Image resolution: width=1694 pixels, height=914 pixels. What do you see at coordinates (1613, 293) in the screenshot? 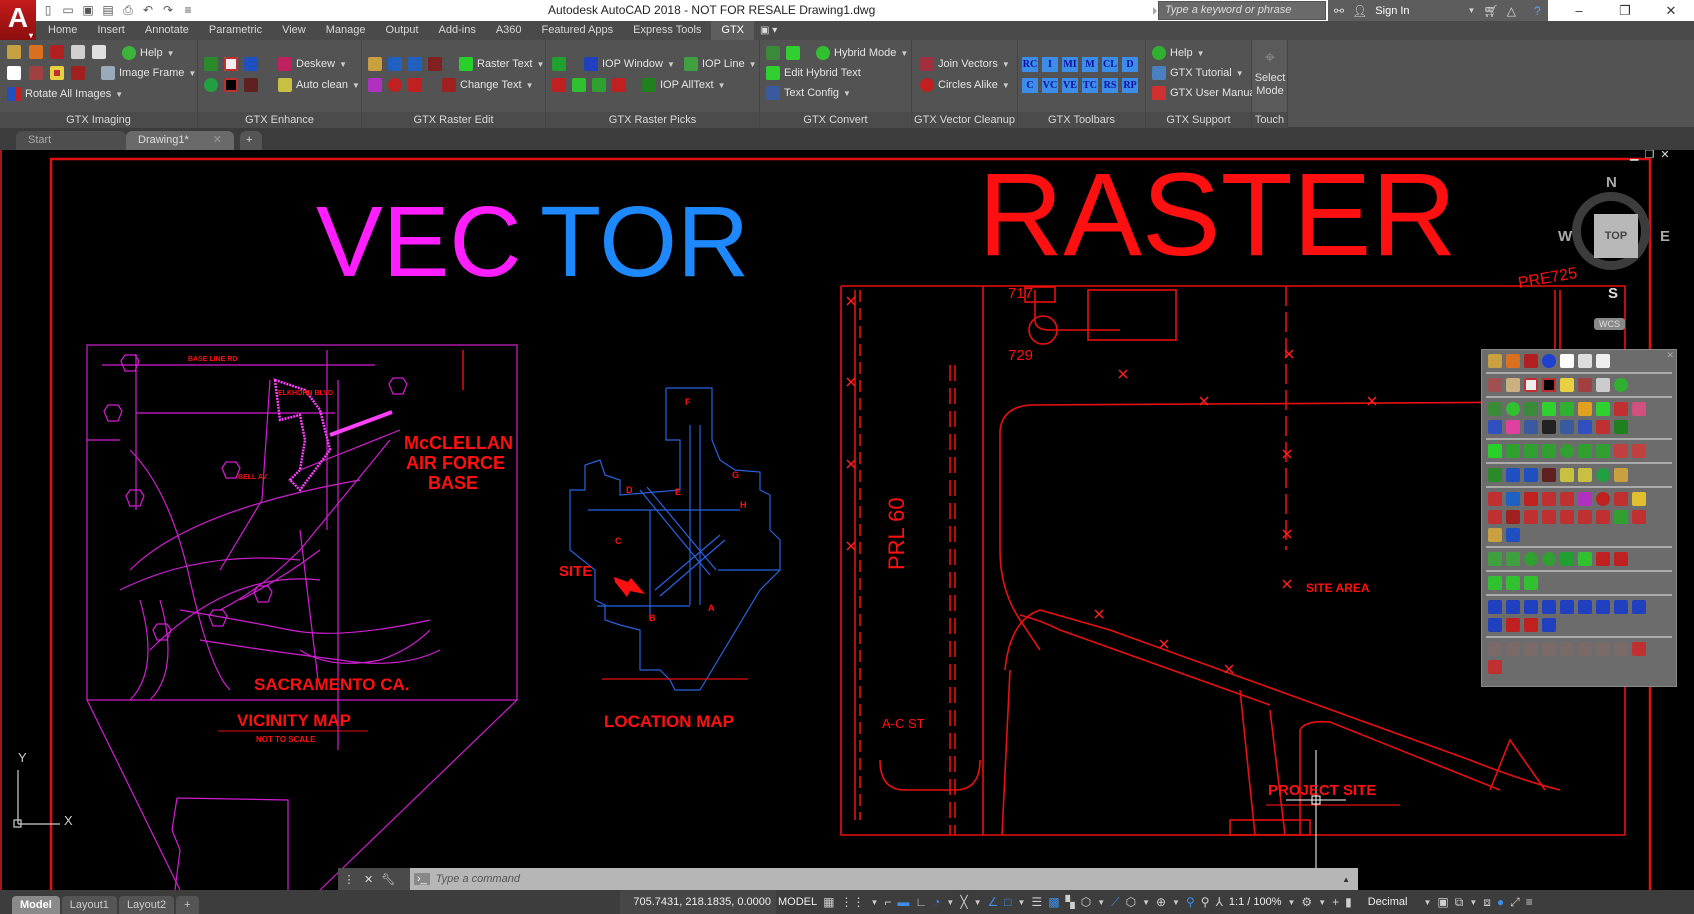
I see `compass-s: S` at bounding box center [1613, 293].